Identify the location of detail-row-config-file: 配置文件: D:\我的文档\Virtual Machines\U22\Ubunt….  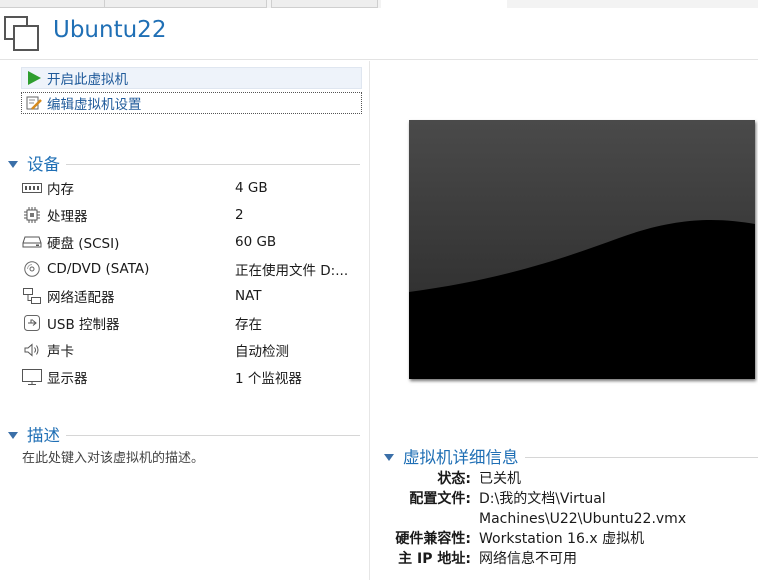
(571, 509).